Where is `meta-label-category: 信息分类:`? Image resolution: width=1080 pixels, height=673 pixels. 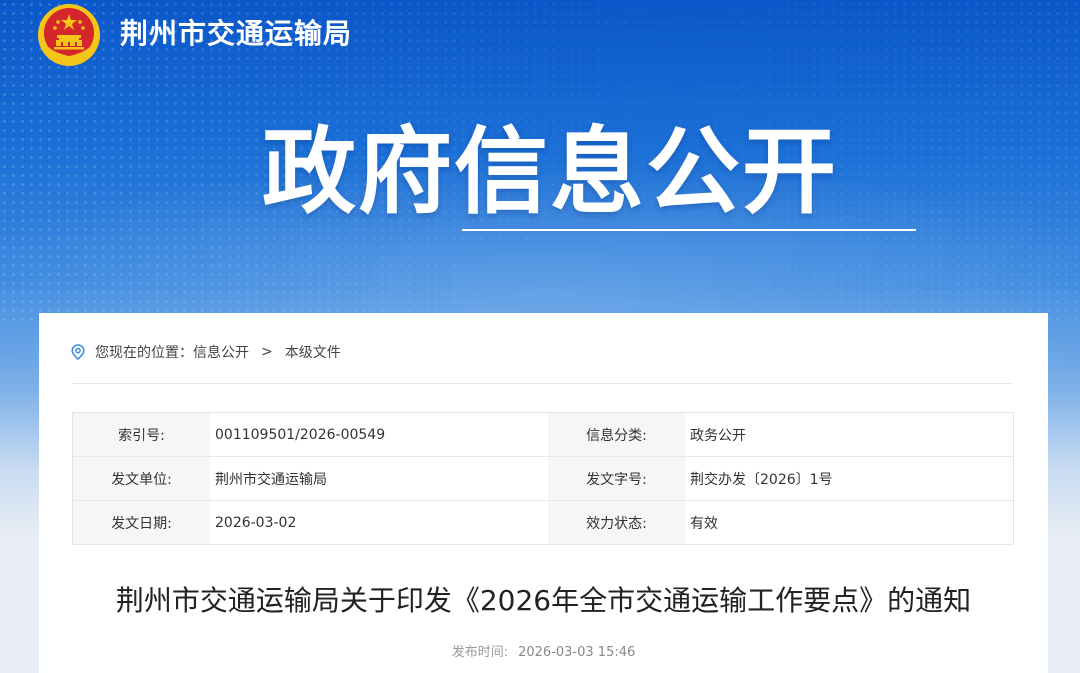
meta-label-category: 信息分类: is located at coordinates (616, 434).